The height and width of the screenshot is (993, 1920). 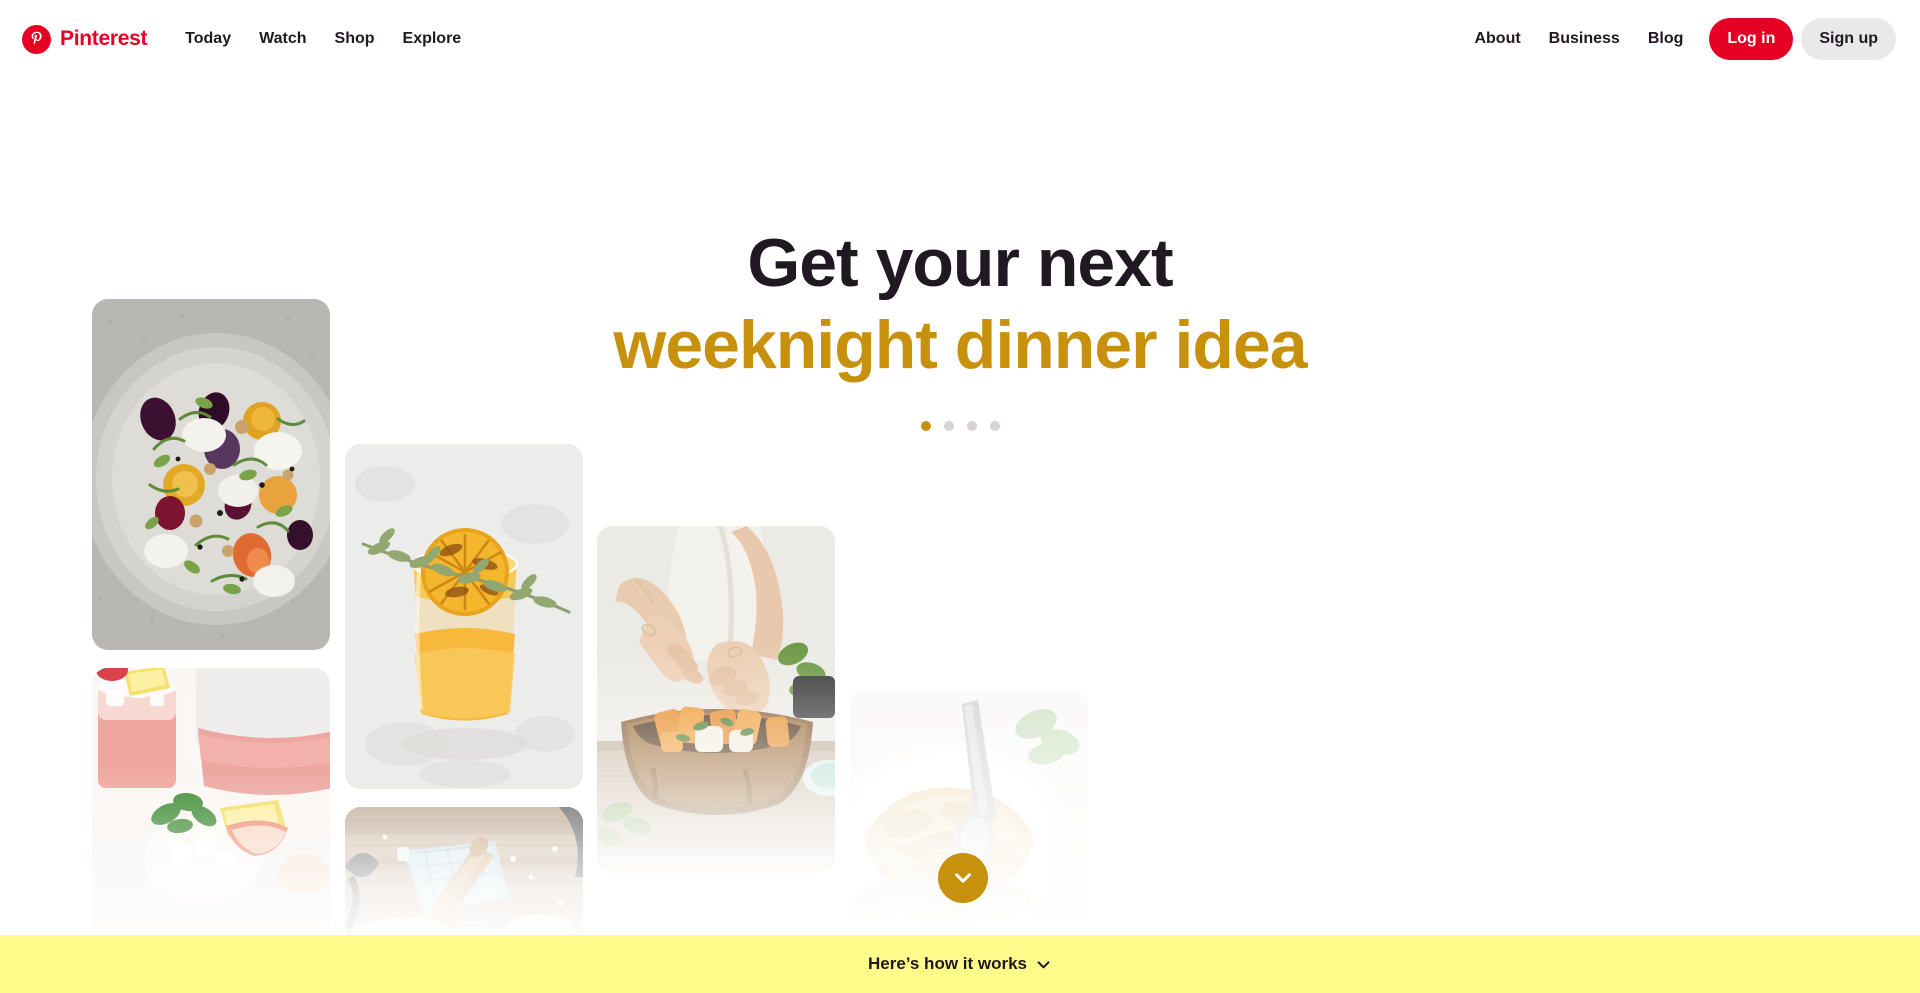 What do you see at coordinates (947, 963) in the screenshot?
I see `how-it-works-label: Here’s how it works` at bounding box center [947, 963].